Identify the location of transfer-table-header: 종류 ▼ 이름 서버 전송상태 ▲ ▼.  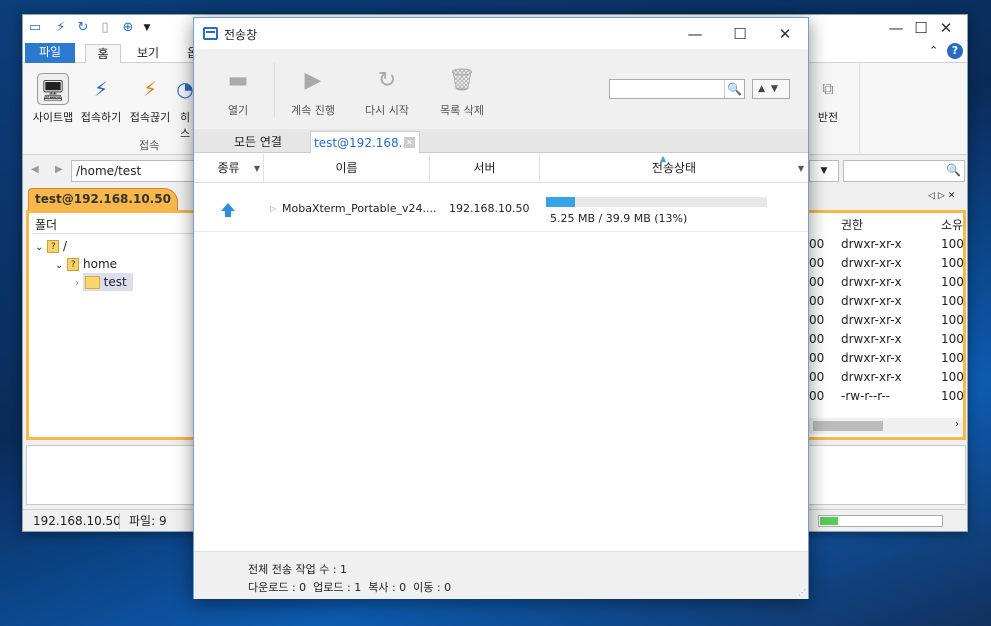
(501, 168).